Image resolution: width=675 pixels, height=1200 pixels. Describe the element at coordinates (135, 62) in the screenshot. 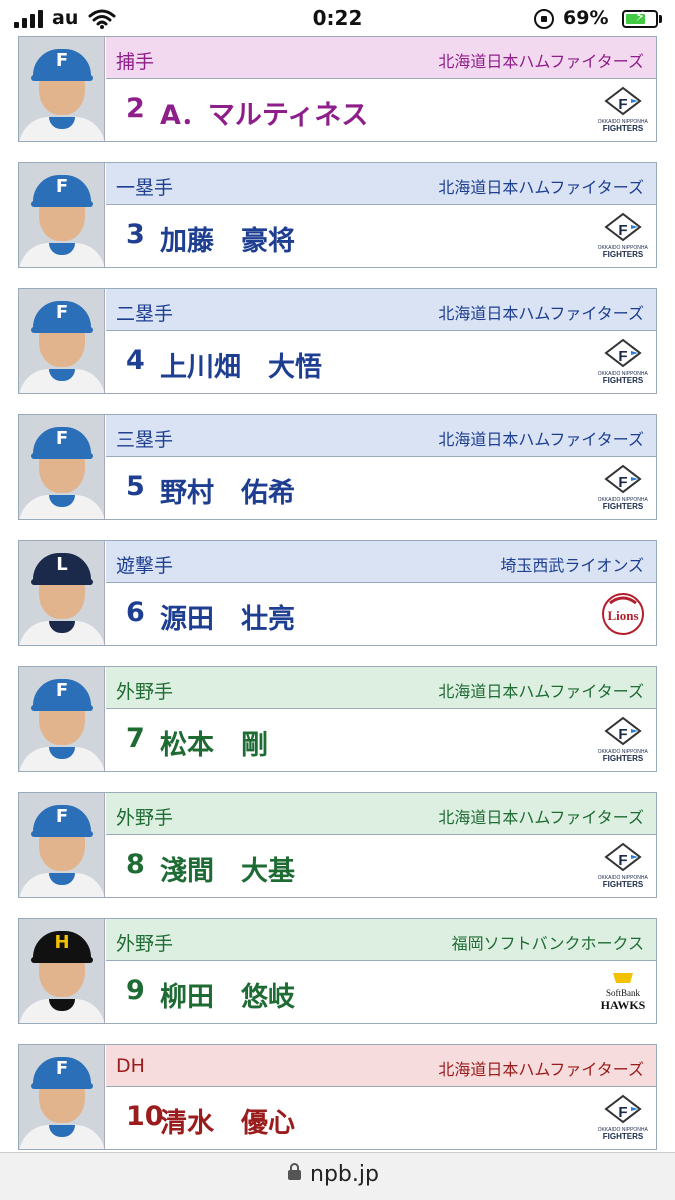

I see `position-label: 捕手` at that location.